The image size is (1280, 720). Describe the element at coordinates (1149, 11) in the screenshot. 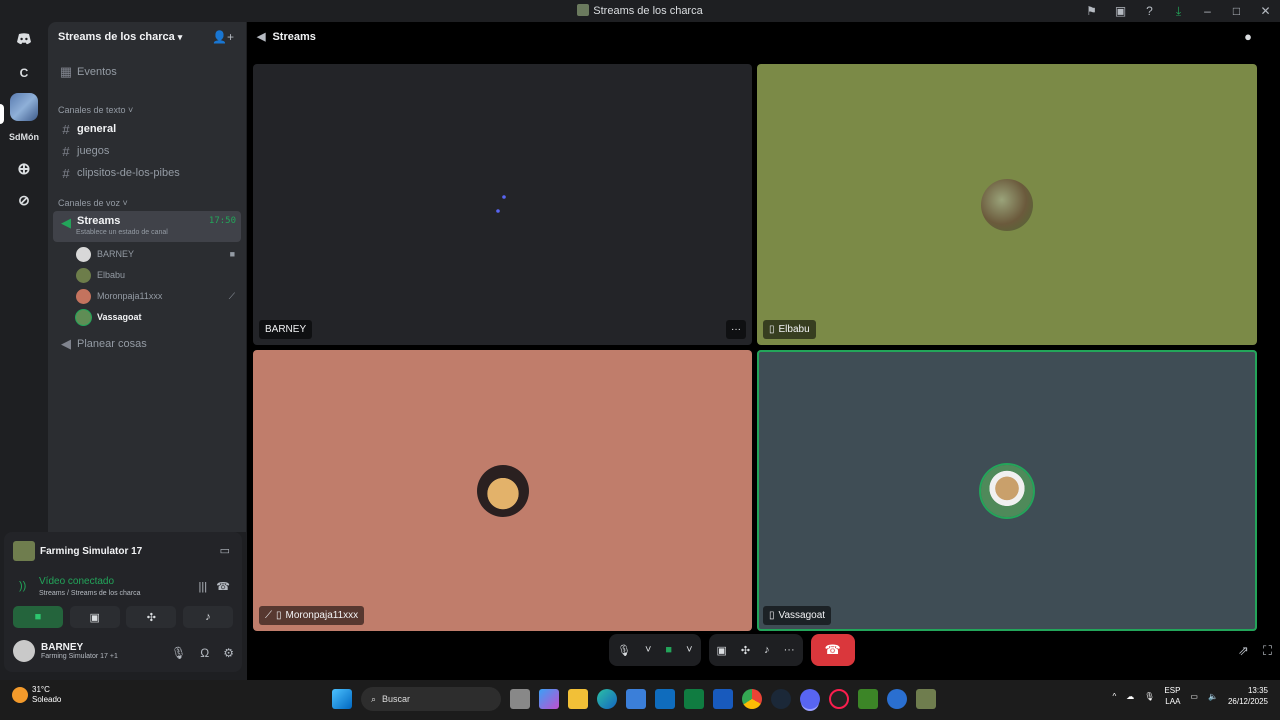

I see `help-icon: ?` at that location.